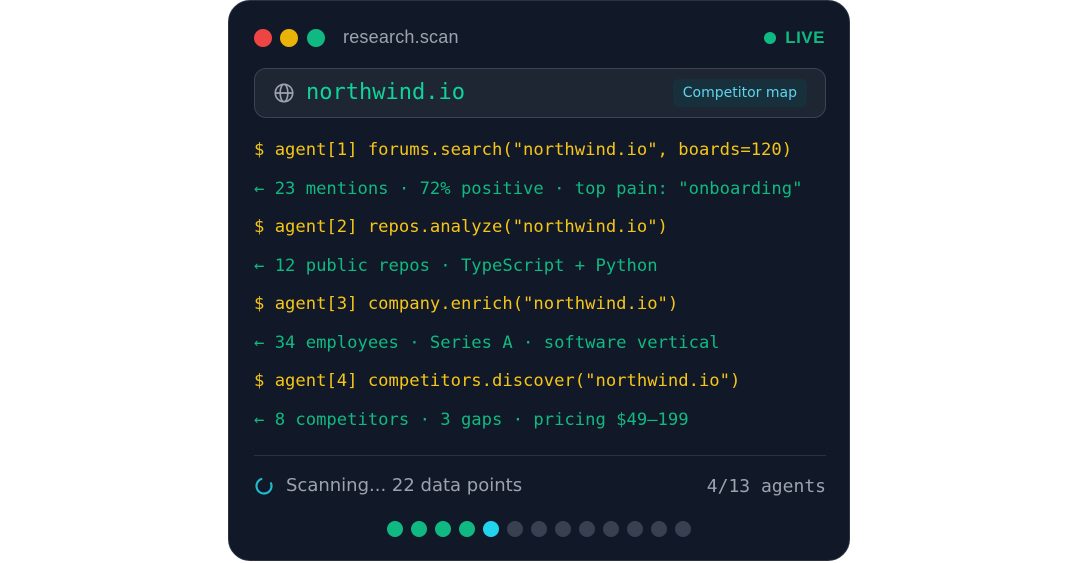 This screenshot has height=563, width=1080. I want to click on agent-progress-dots, so click(539, 529).